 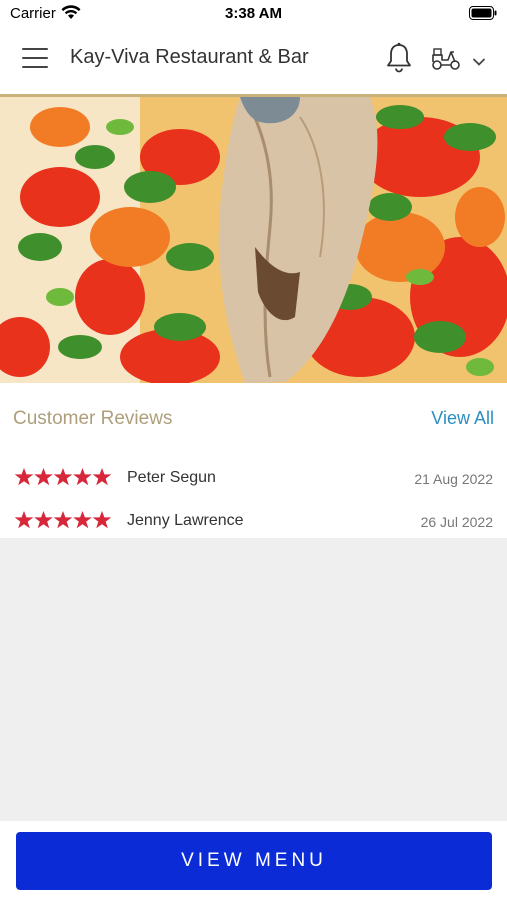 What do you see at coordinates (399, 60) in the screenshot?
I see `bell-icon` at bounding box center [399, 60].